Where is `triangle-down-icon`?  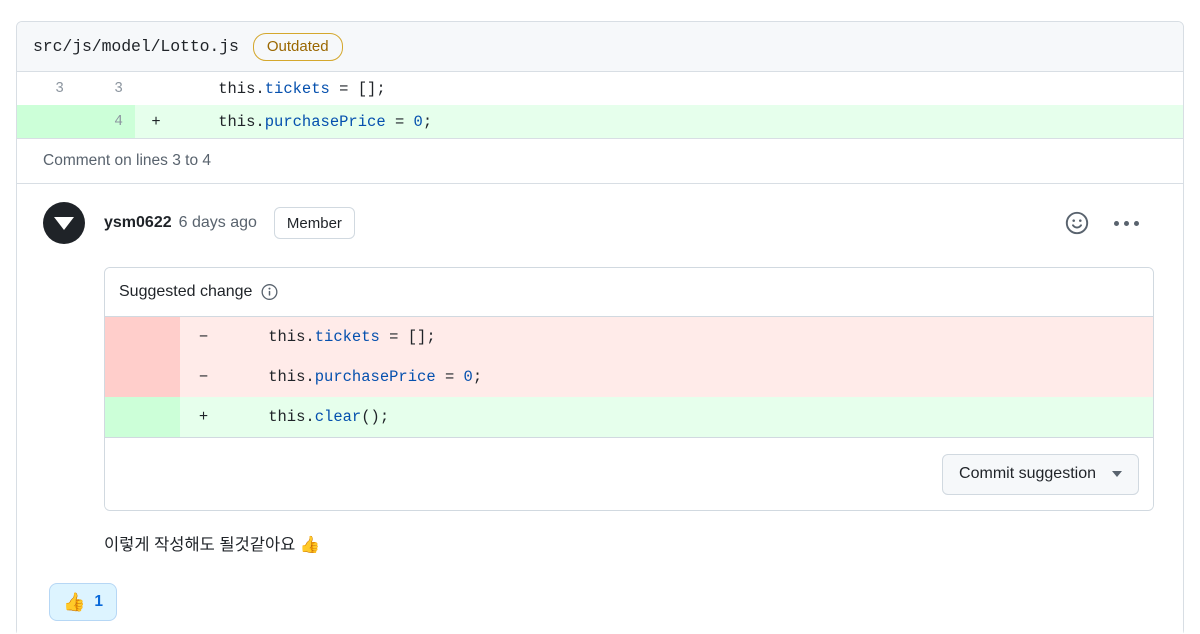
triangle-down-icon is located at coordinates (64, 223).